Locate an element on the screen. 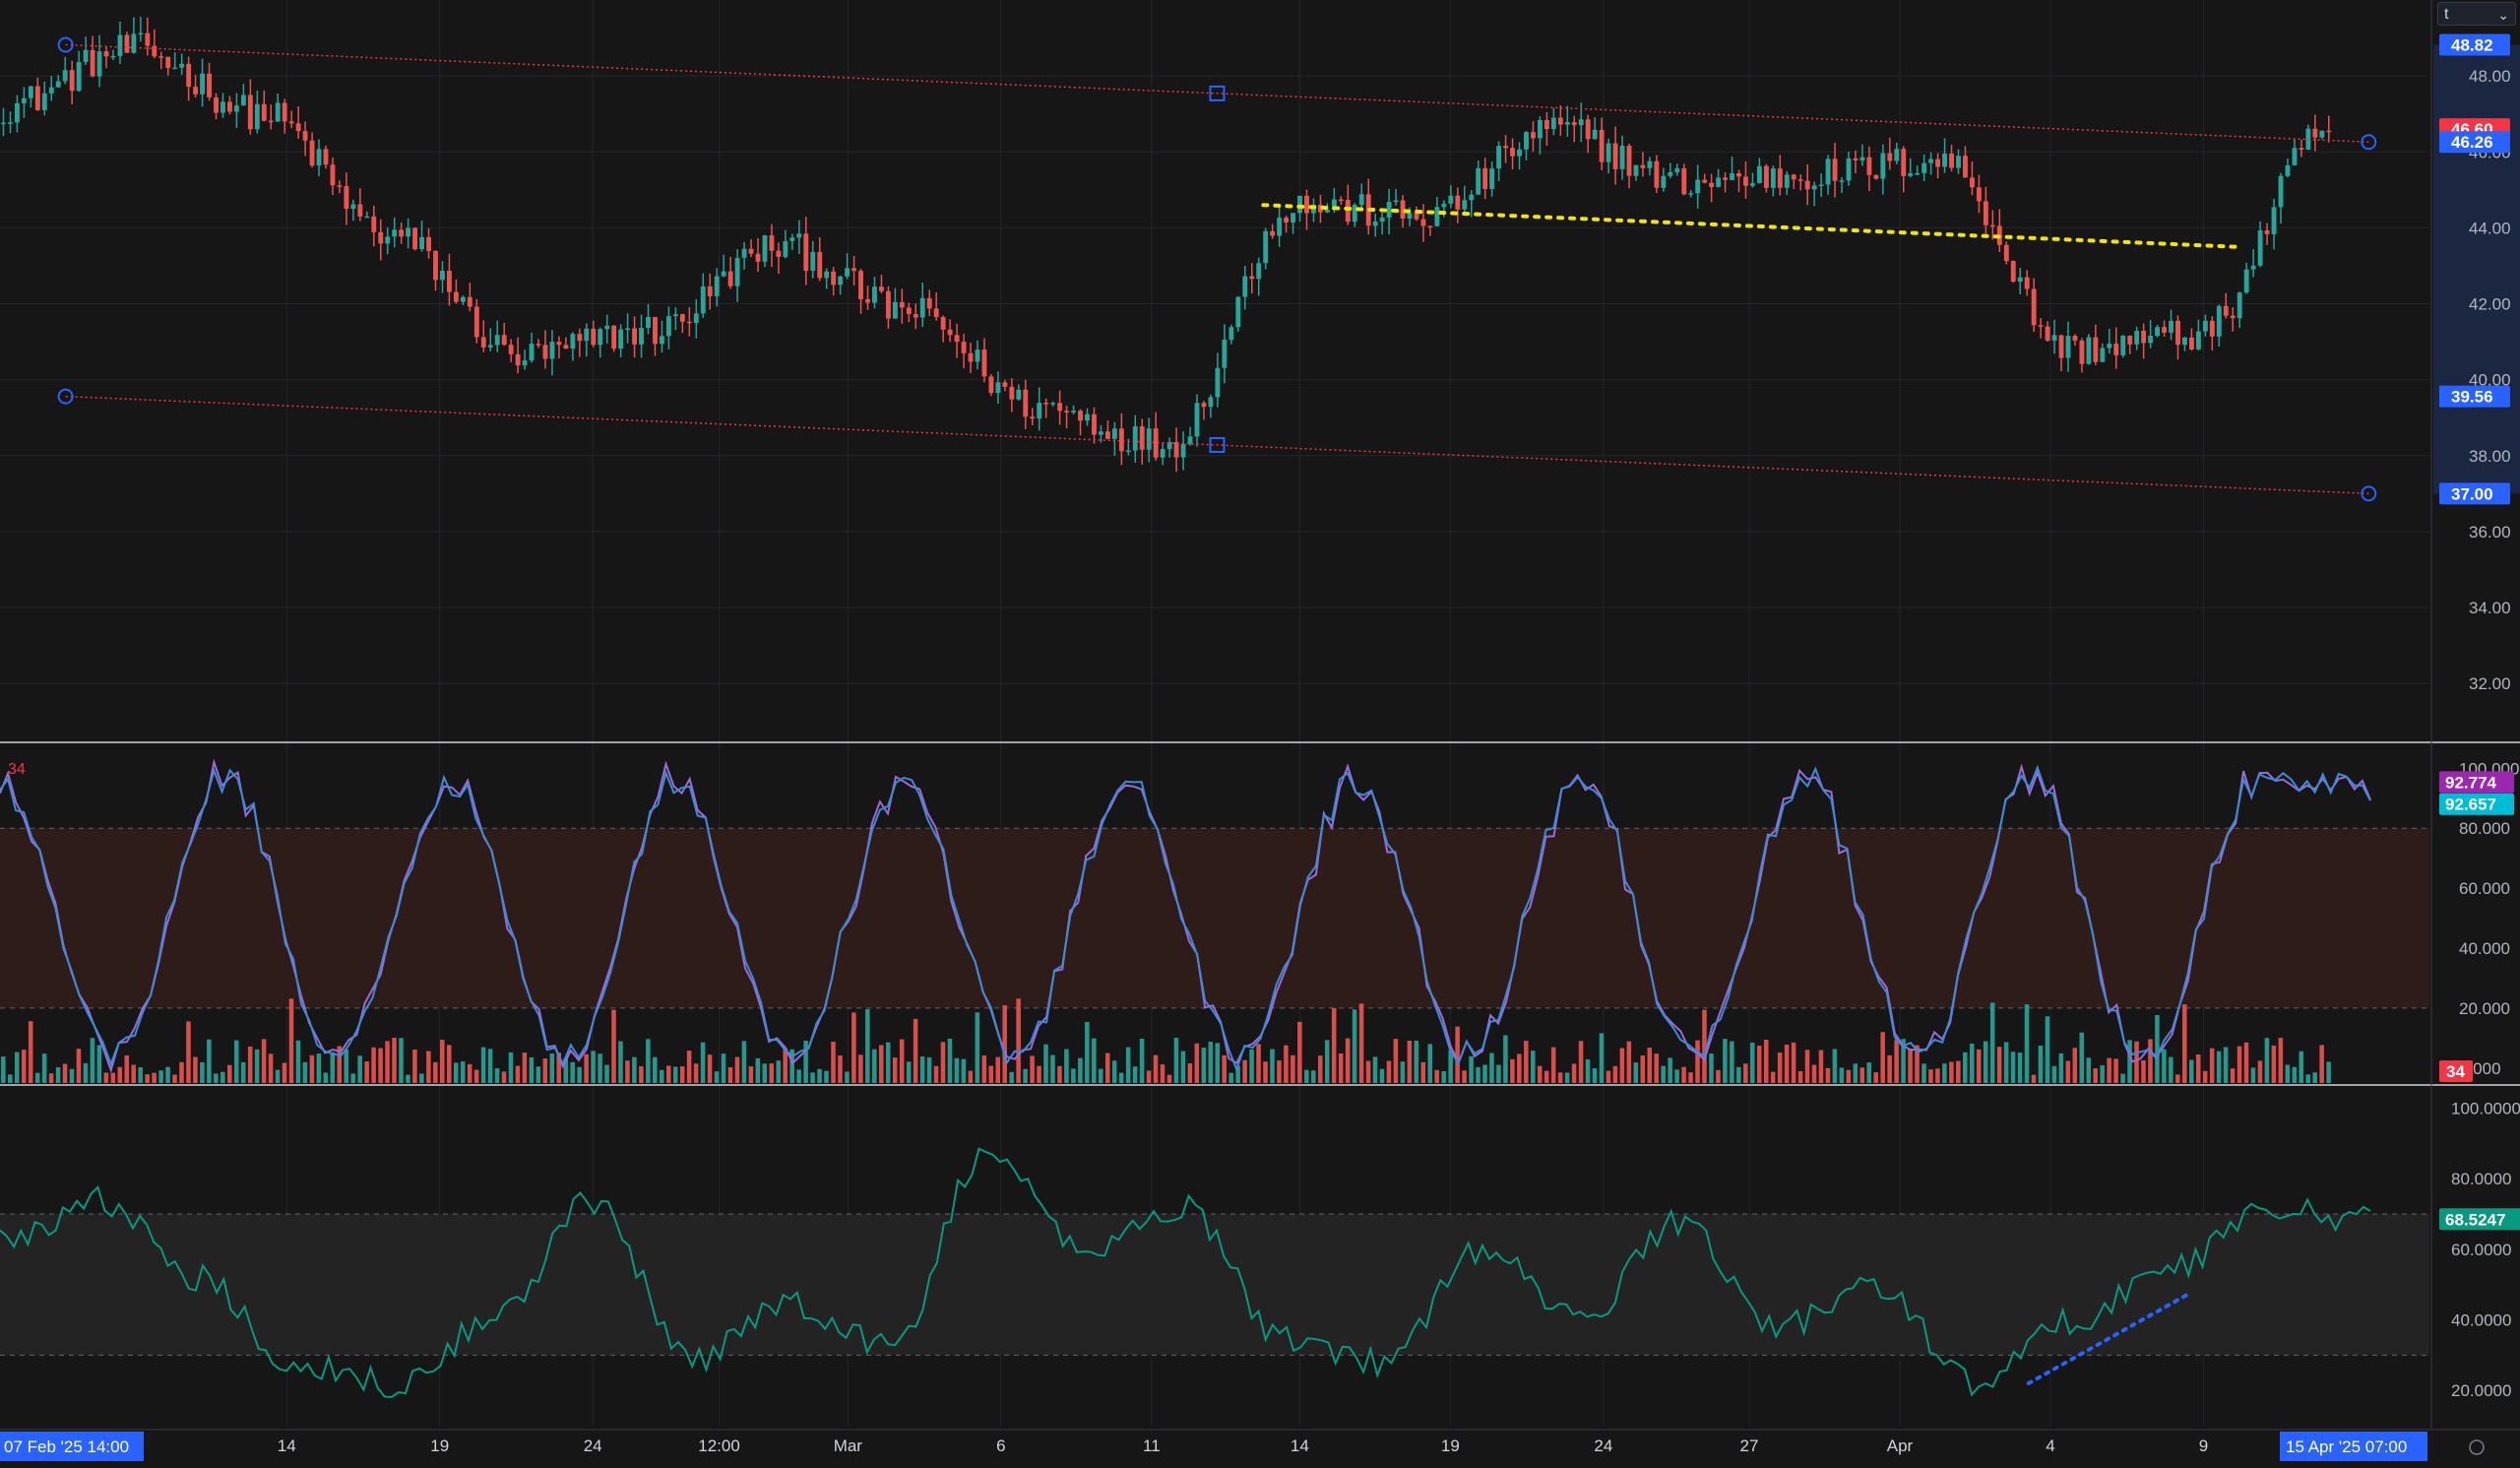 Image resolution: width=2520 pixels, height=1468 pixels. stoch-tick-label: 40.000 is located at coordinates (2484, 949).